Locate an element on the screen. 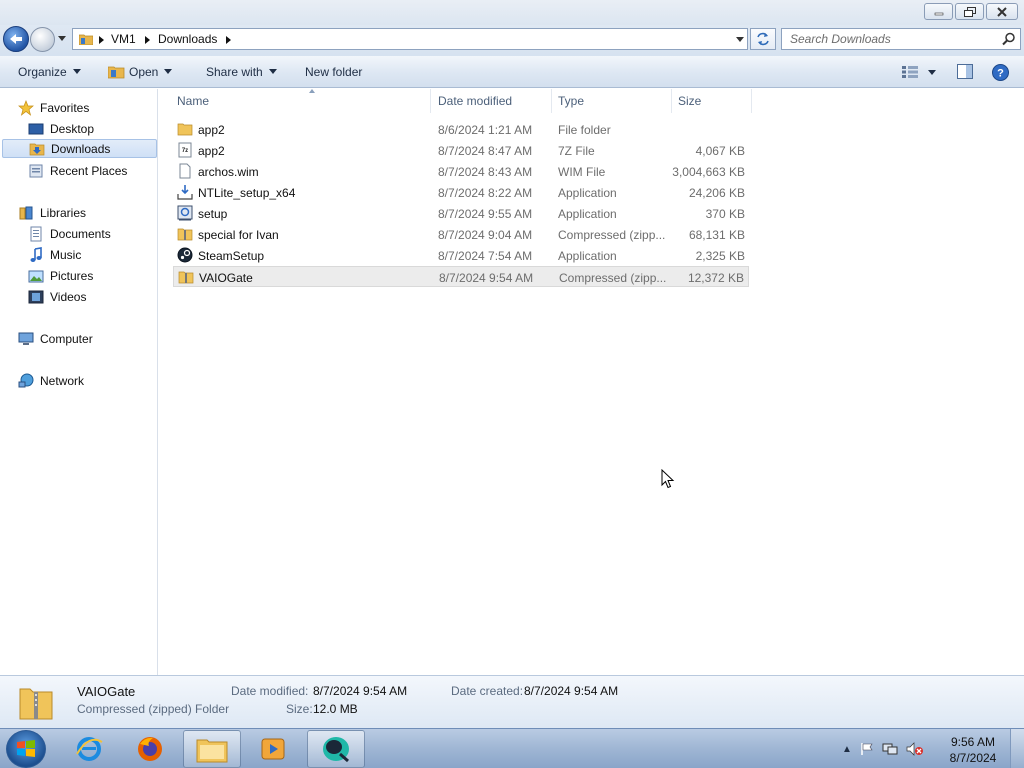  file-date: 8/7/2024 7:54 AM is located at coordinates (485, 256).